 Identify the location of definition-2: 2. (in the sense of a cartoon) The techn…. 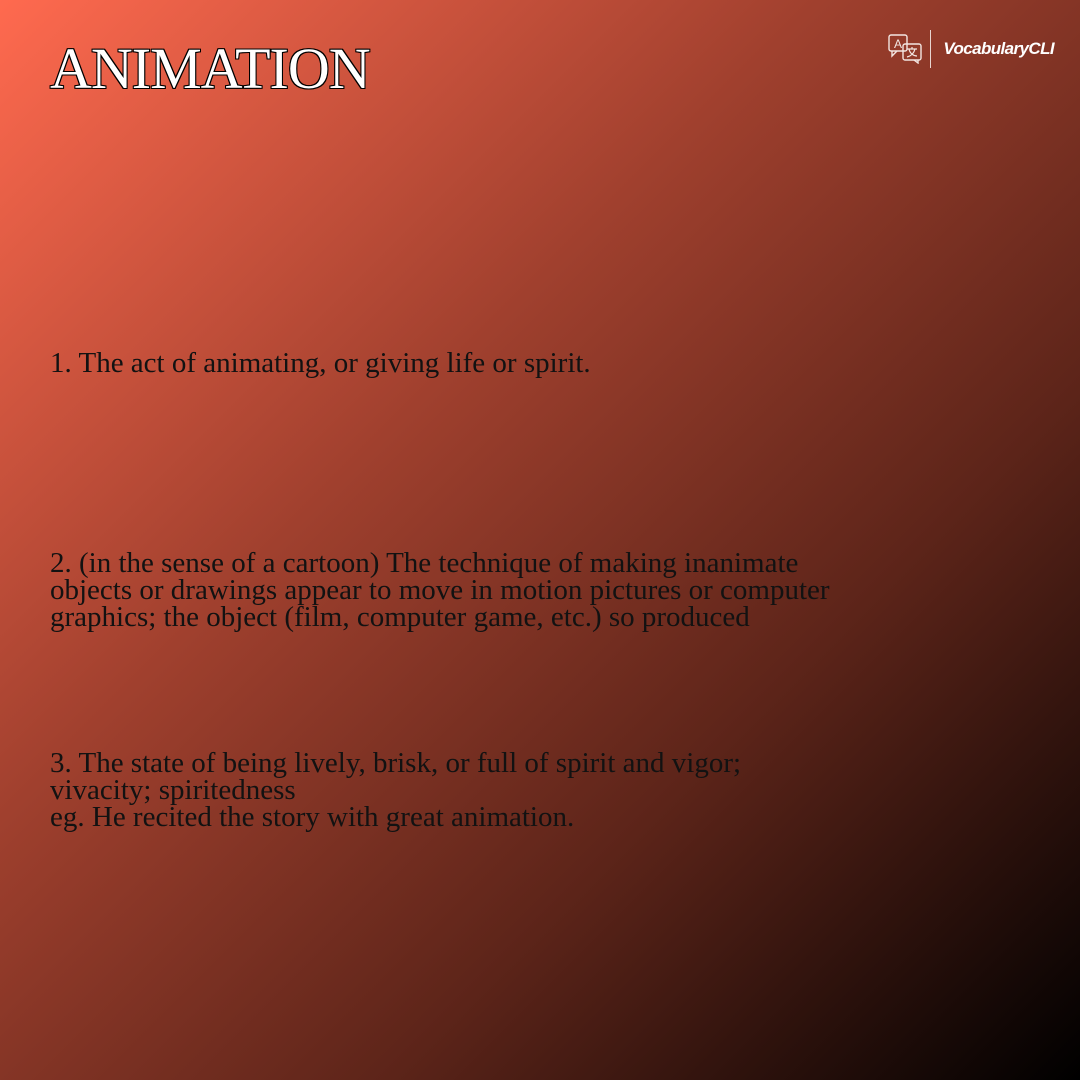
(440, 590).